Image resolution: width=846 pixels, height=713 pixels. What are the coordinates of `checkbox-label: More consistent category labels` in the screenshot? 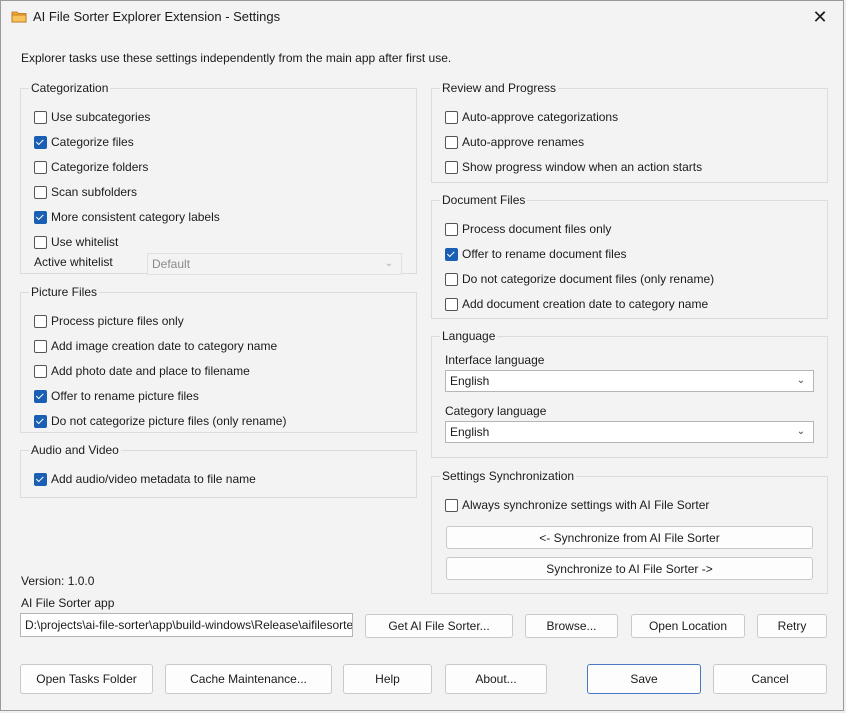 It's located at (135, 217).